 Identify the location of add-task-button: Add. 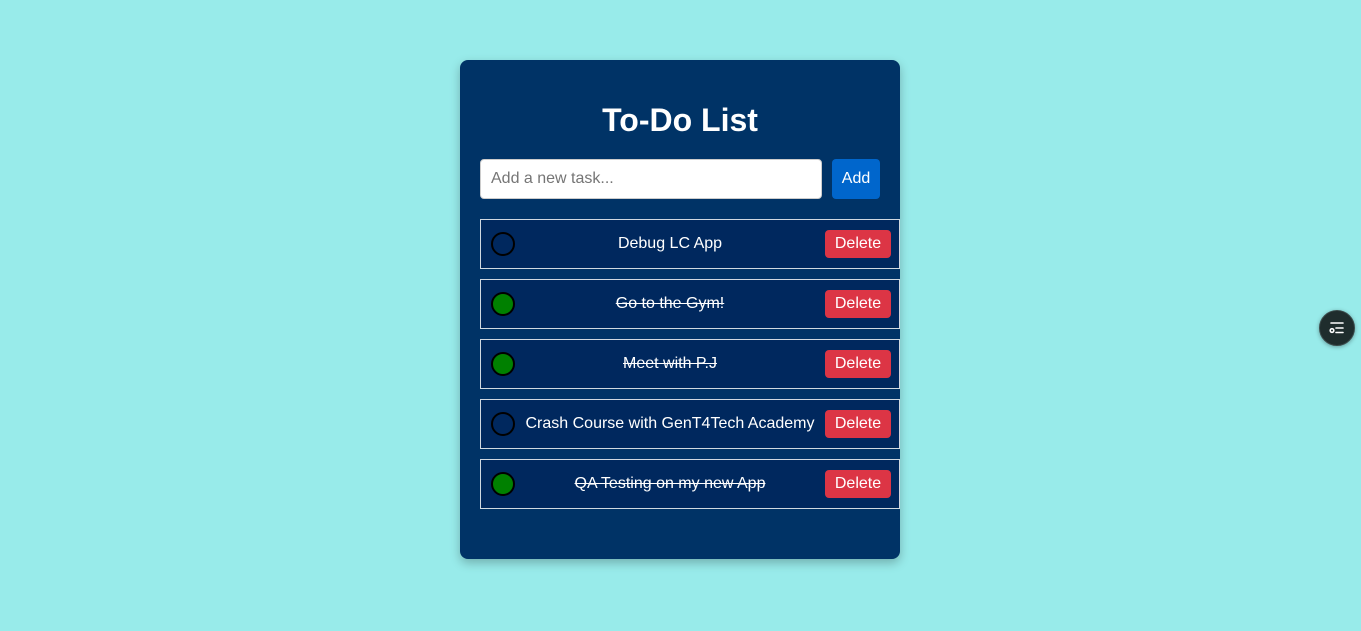
(856, 179).